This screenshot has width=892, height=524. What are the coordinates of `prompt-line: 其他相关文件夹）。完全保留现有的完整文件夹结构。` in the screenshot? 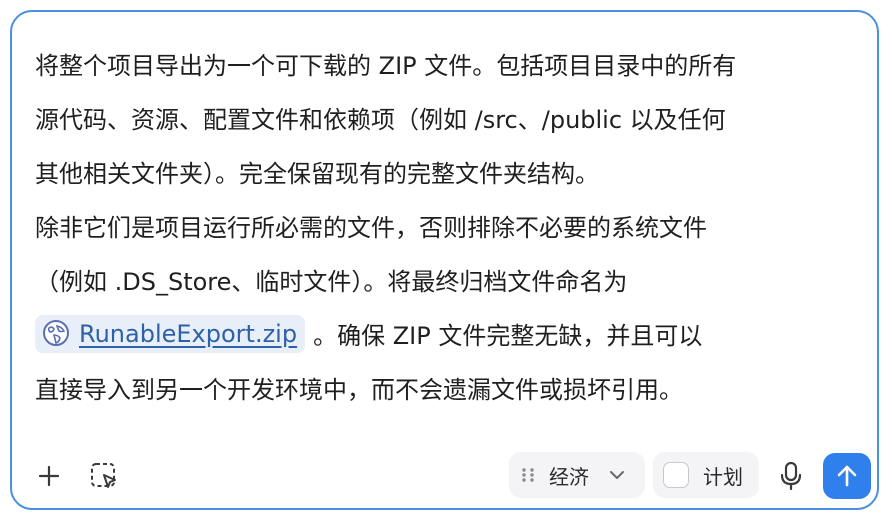 It's located at (317, 174).